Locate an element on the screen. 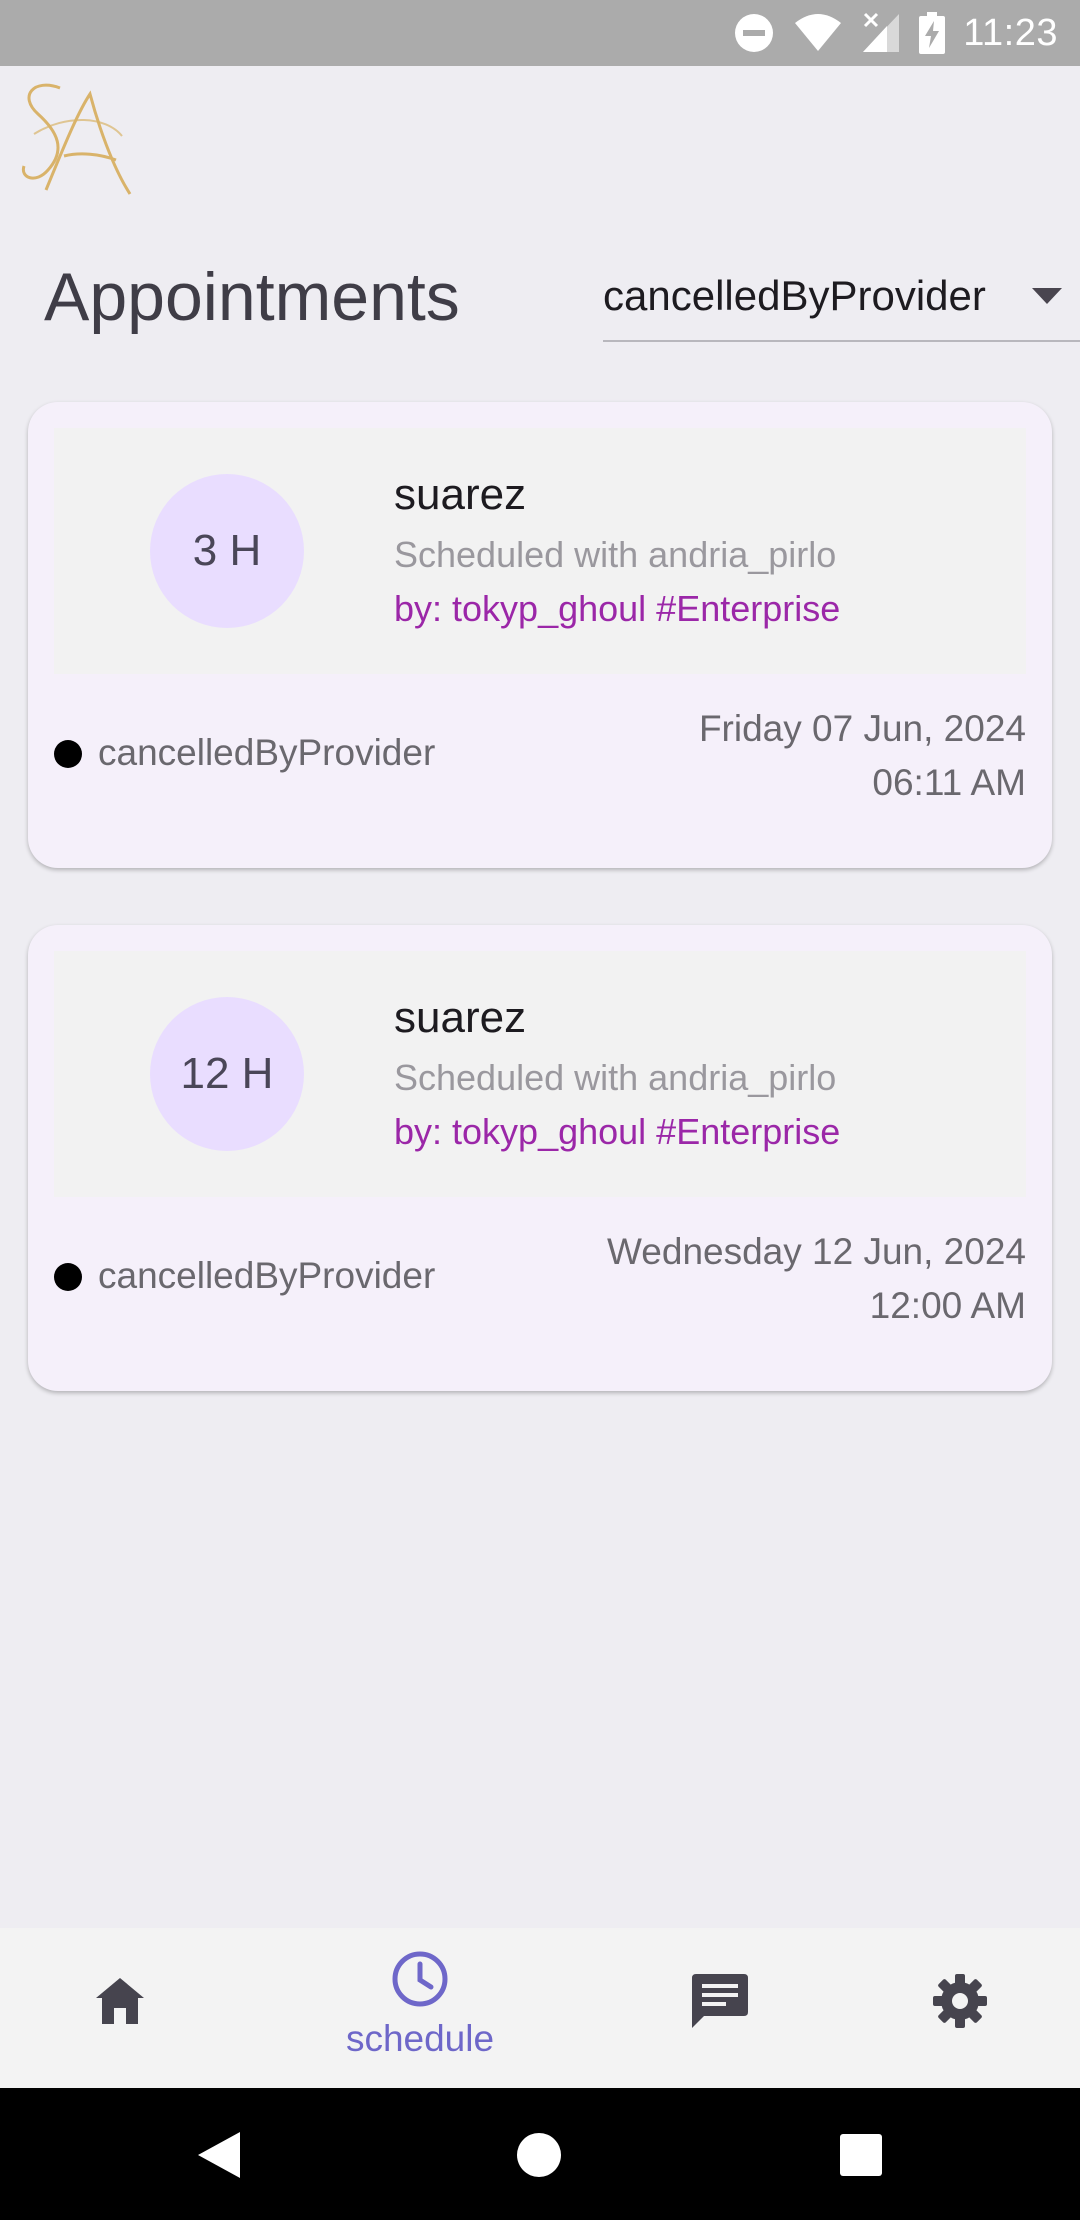  brand-logo is located at coordinates (76, 139).